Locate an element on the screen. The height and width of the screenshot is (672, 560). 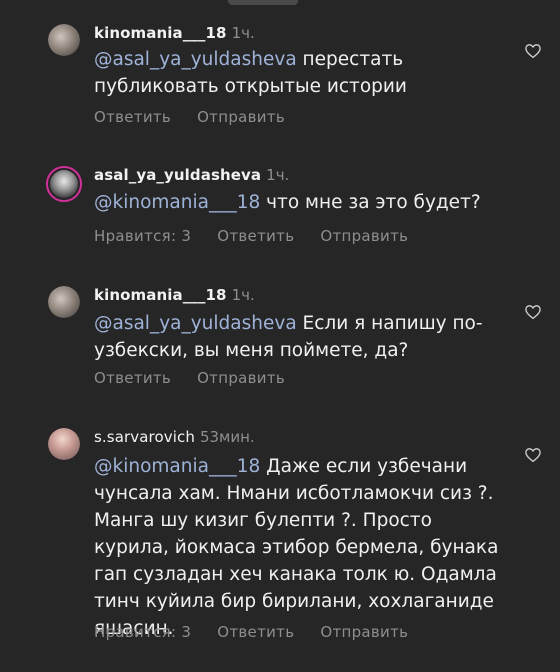
sheet-drag-handle is located at coordinates (263, 2).